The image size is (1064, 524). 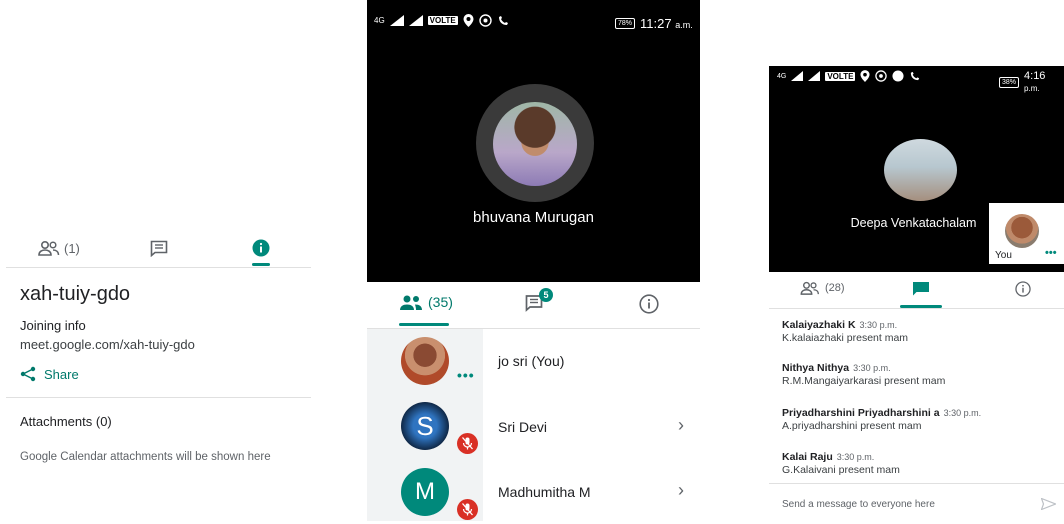 I want to click on avatar: M, so click(x=425, y=492).